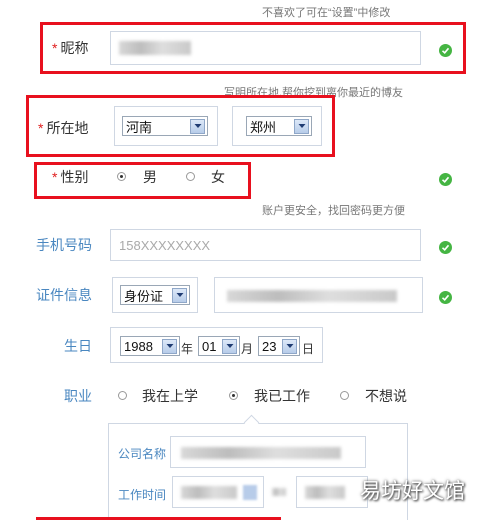 The width and height of the screenshot is (504, 520). I want to click on watermark-text: 易坊好文馆, so click(412, 491).